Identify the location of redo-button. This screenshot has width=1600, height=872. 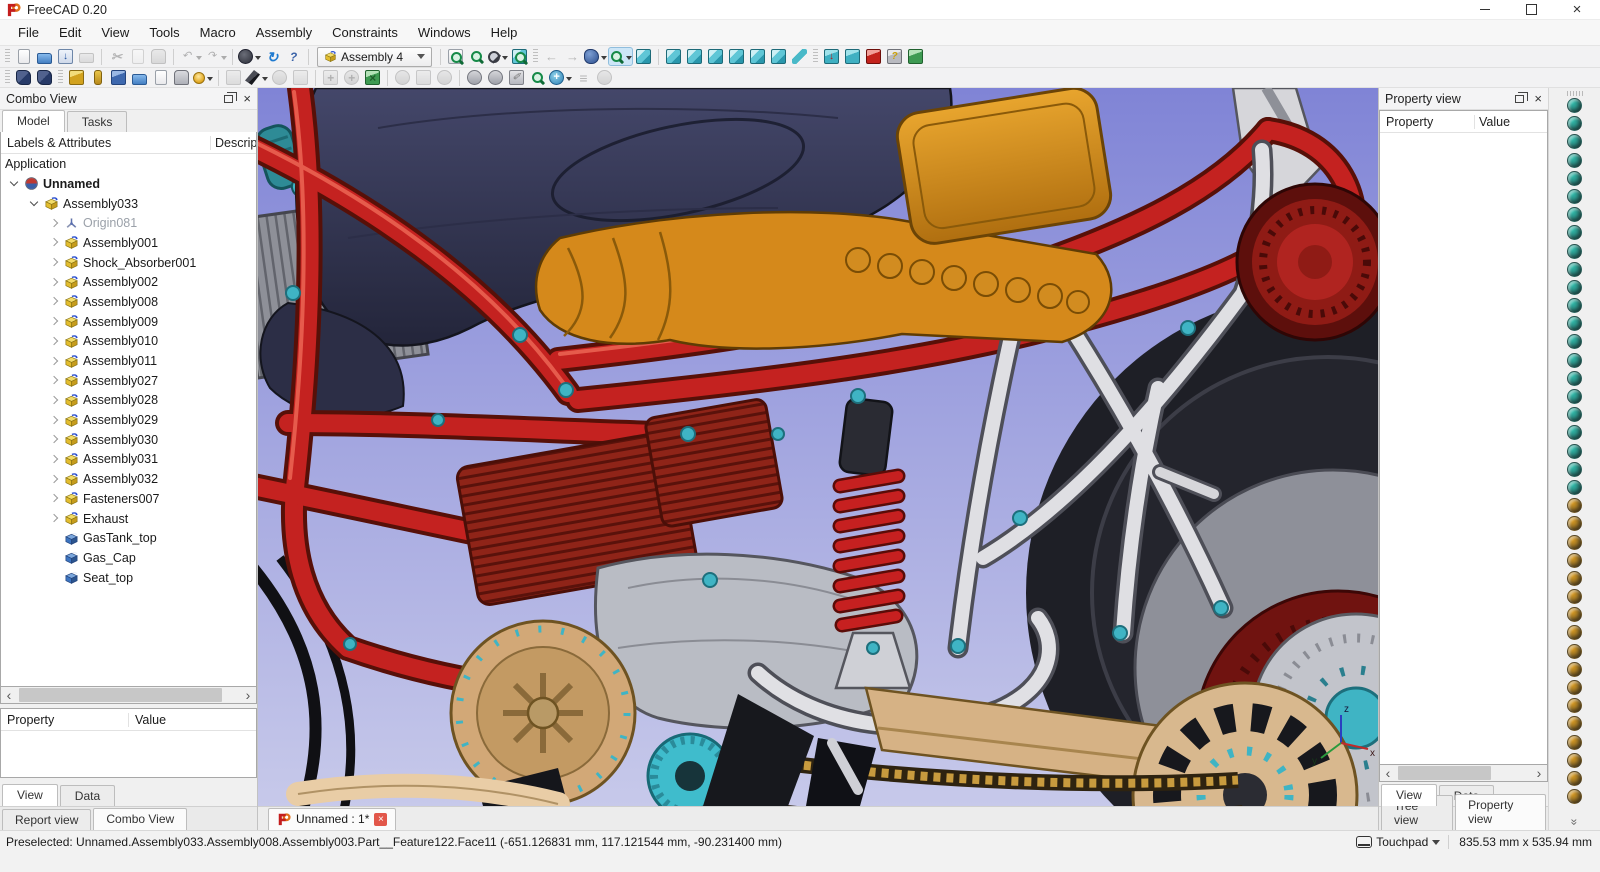
(215, 56).